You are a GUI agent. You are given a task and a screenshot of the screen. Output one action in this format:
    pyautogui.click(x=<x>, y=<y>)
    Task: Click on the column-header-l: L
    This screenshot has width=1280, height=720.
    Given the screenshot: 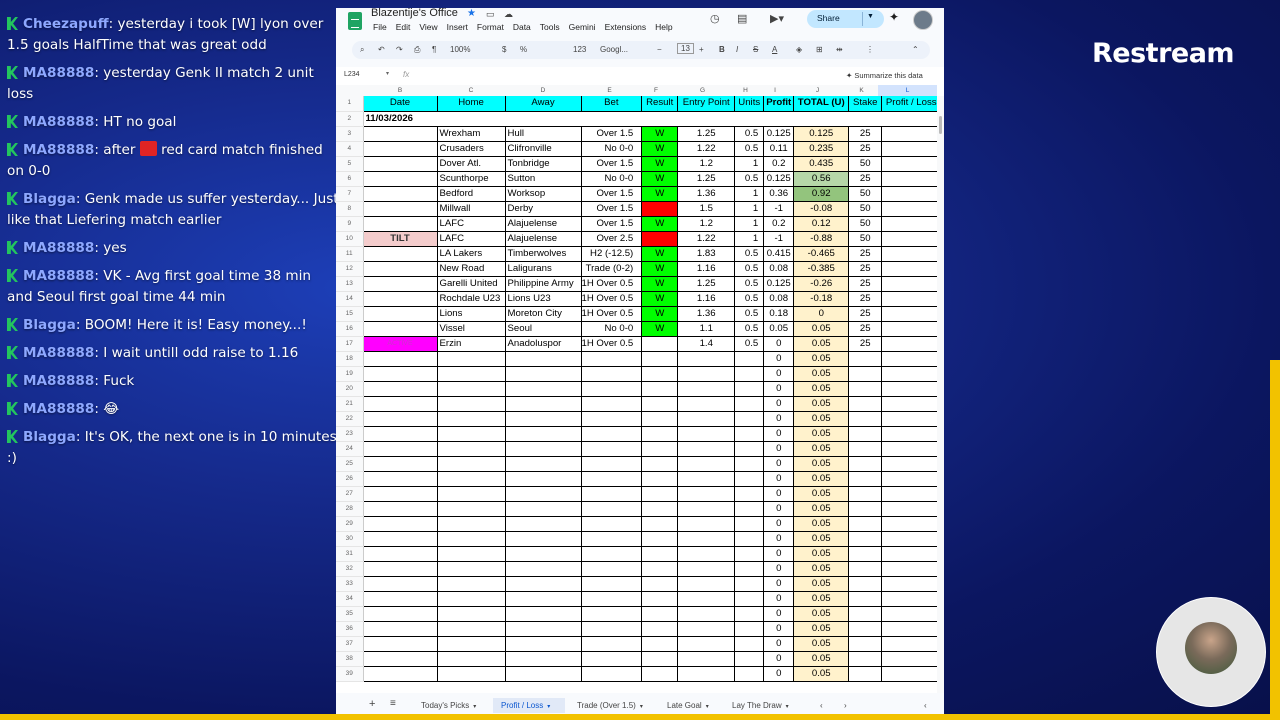 What is the action you would take?
    pyautogui.click(x=907, y=90)
    